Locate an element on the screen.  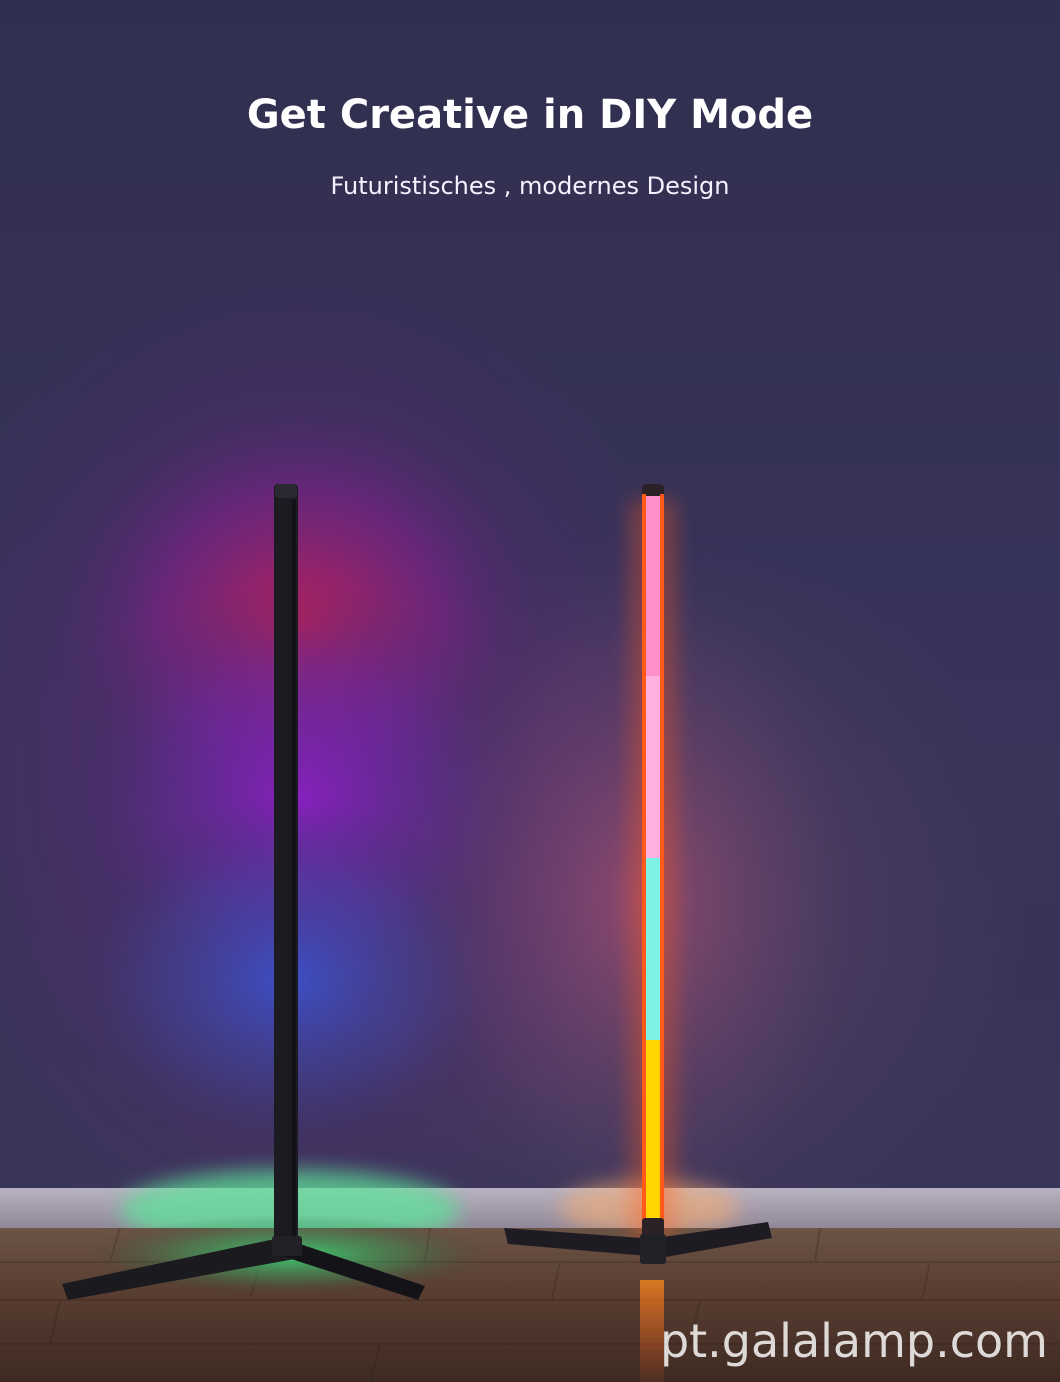
lamp-segment-pink is located at coordinates (653, 586).